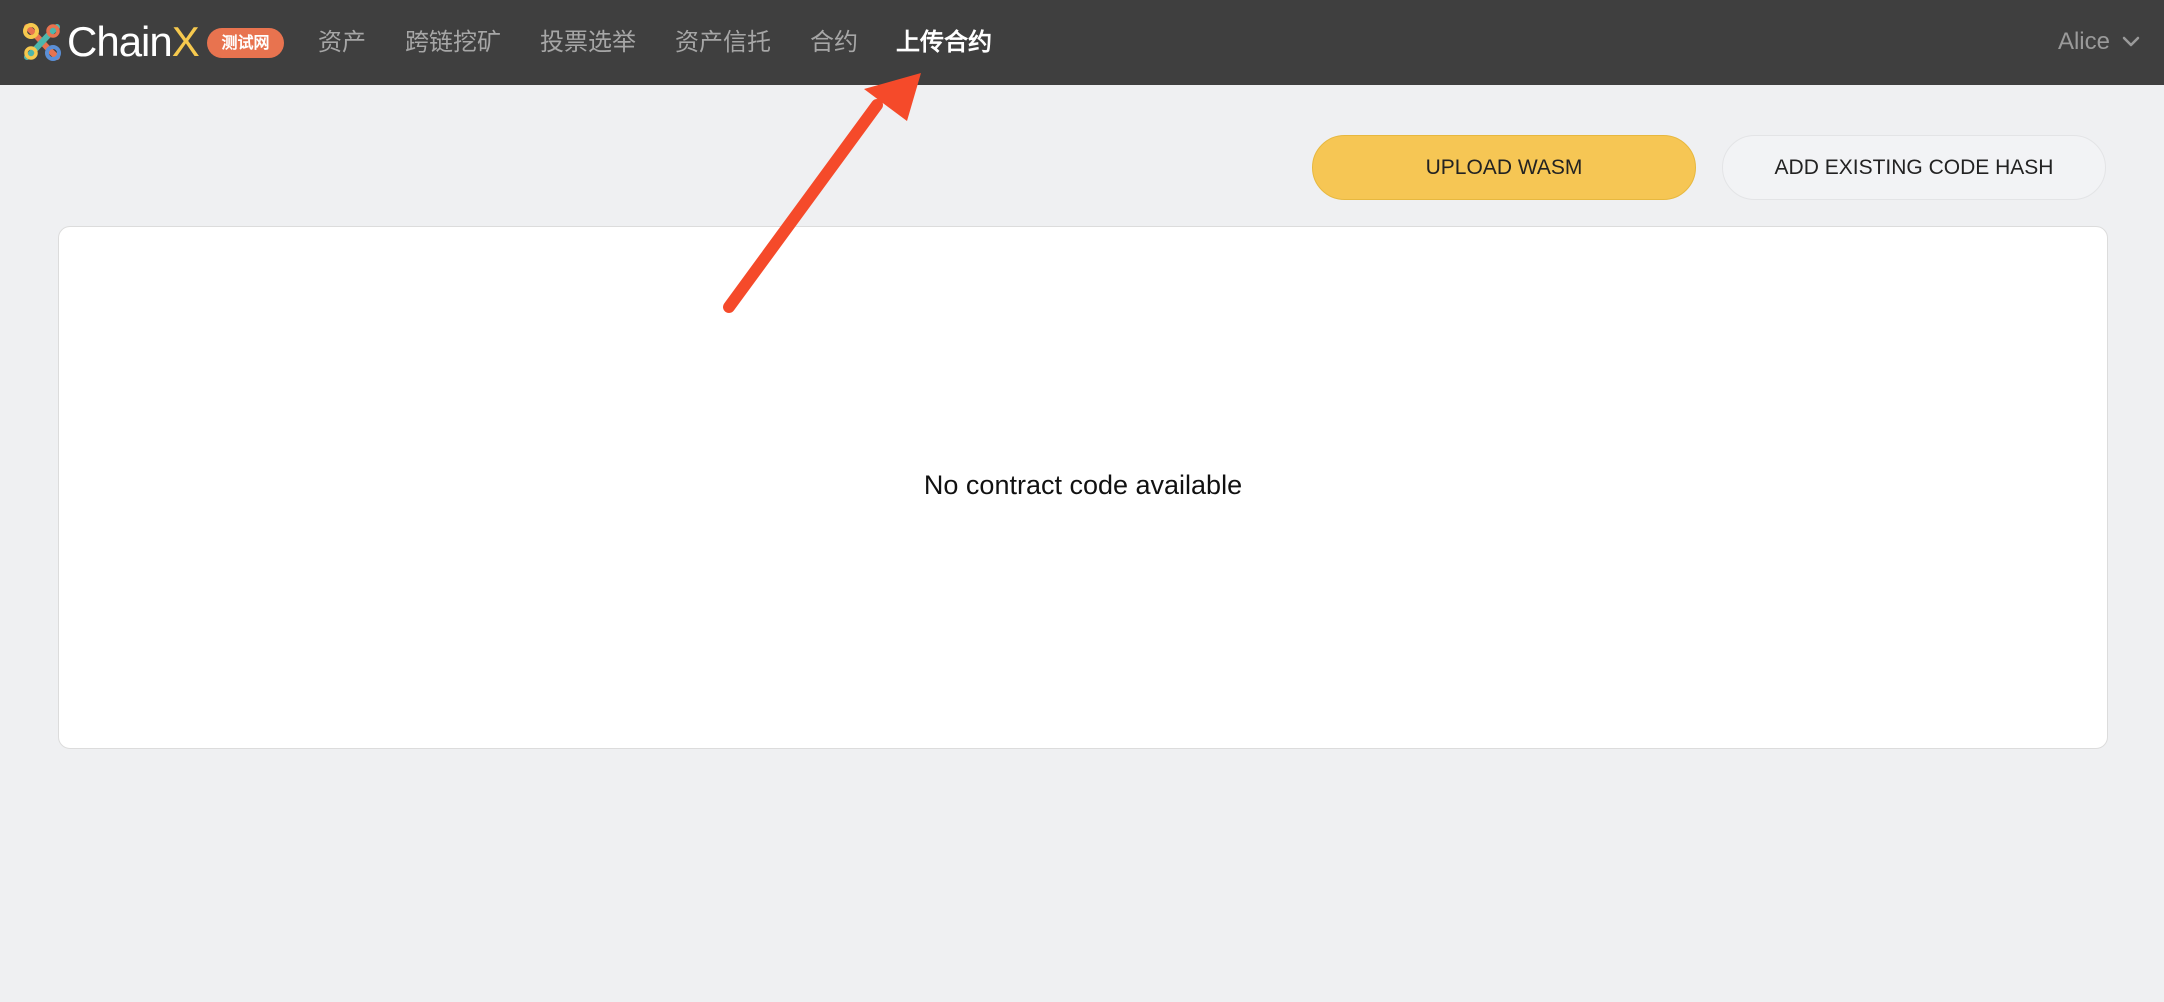 This screenshot has height=1002, width=2164. What do you see at coordinates (723, 42) in the screenshot?
I see `nav-item-asset-trust: 资产信托` at bounding box center [723, 42].